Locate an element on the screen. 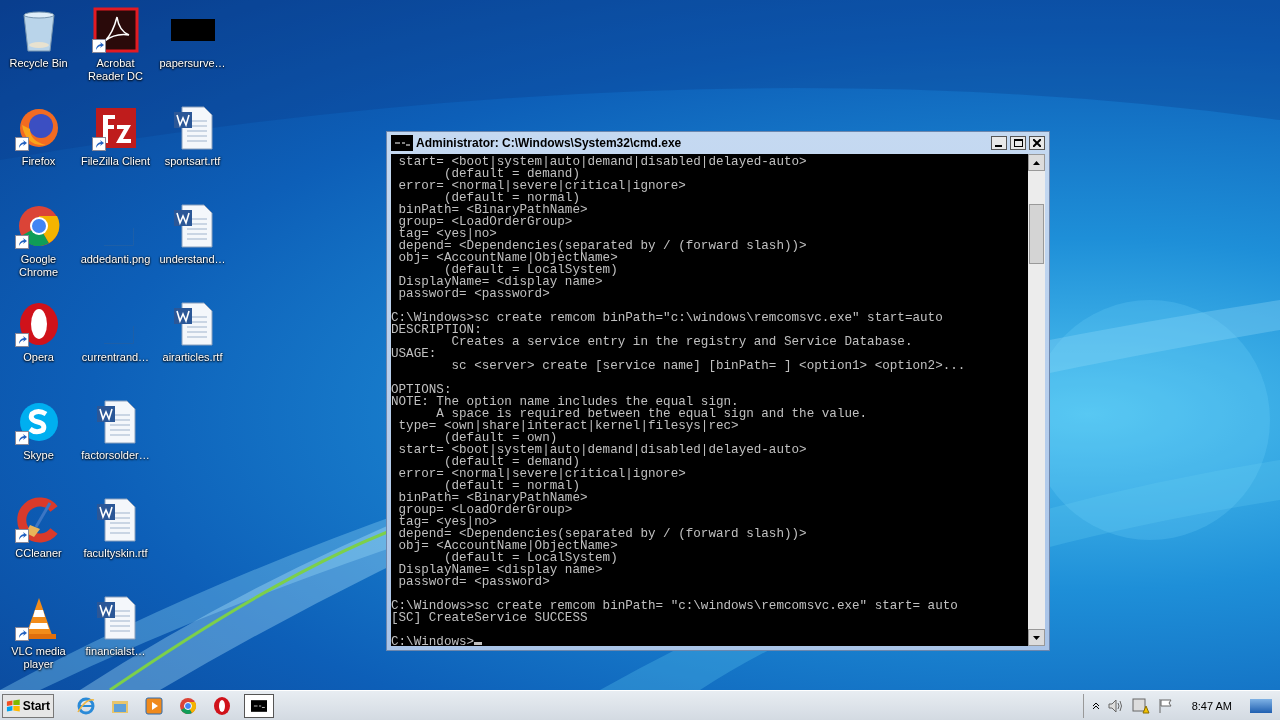  console-line: A space is required between the equal sign and the value. is located at coordinates (652, 414).